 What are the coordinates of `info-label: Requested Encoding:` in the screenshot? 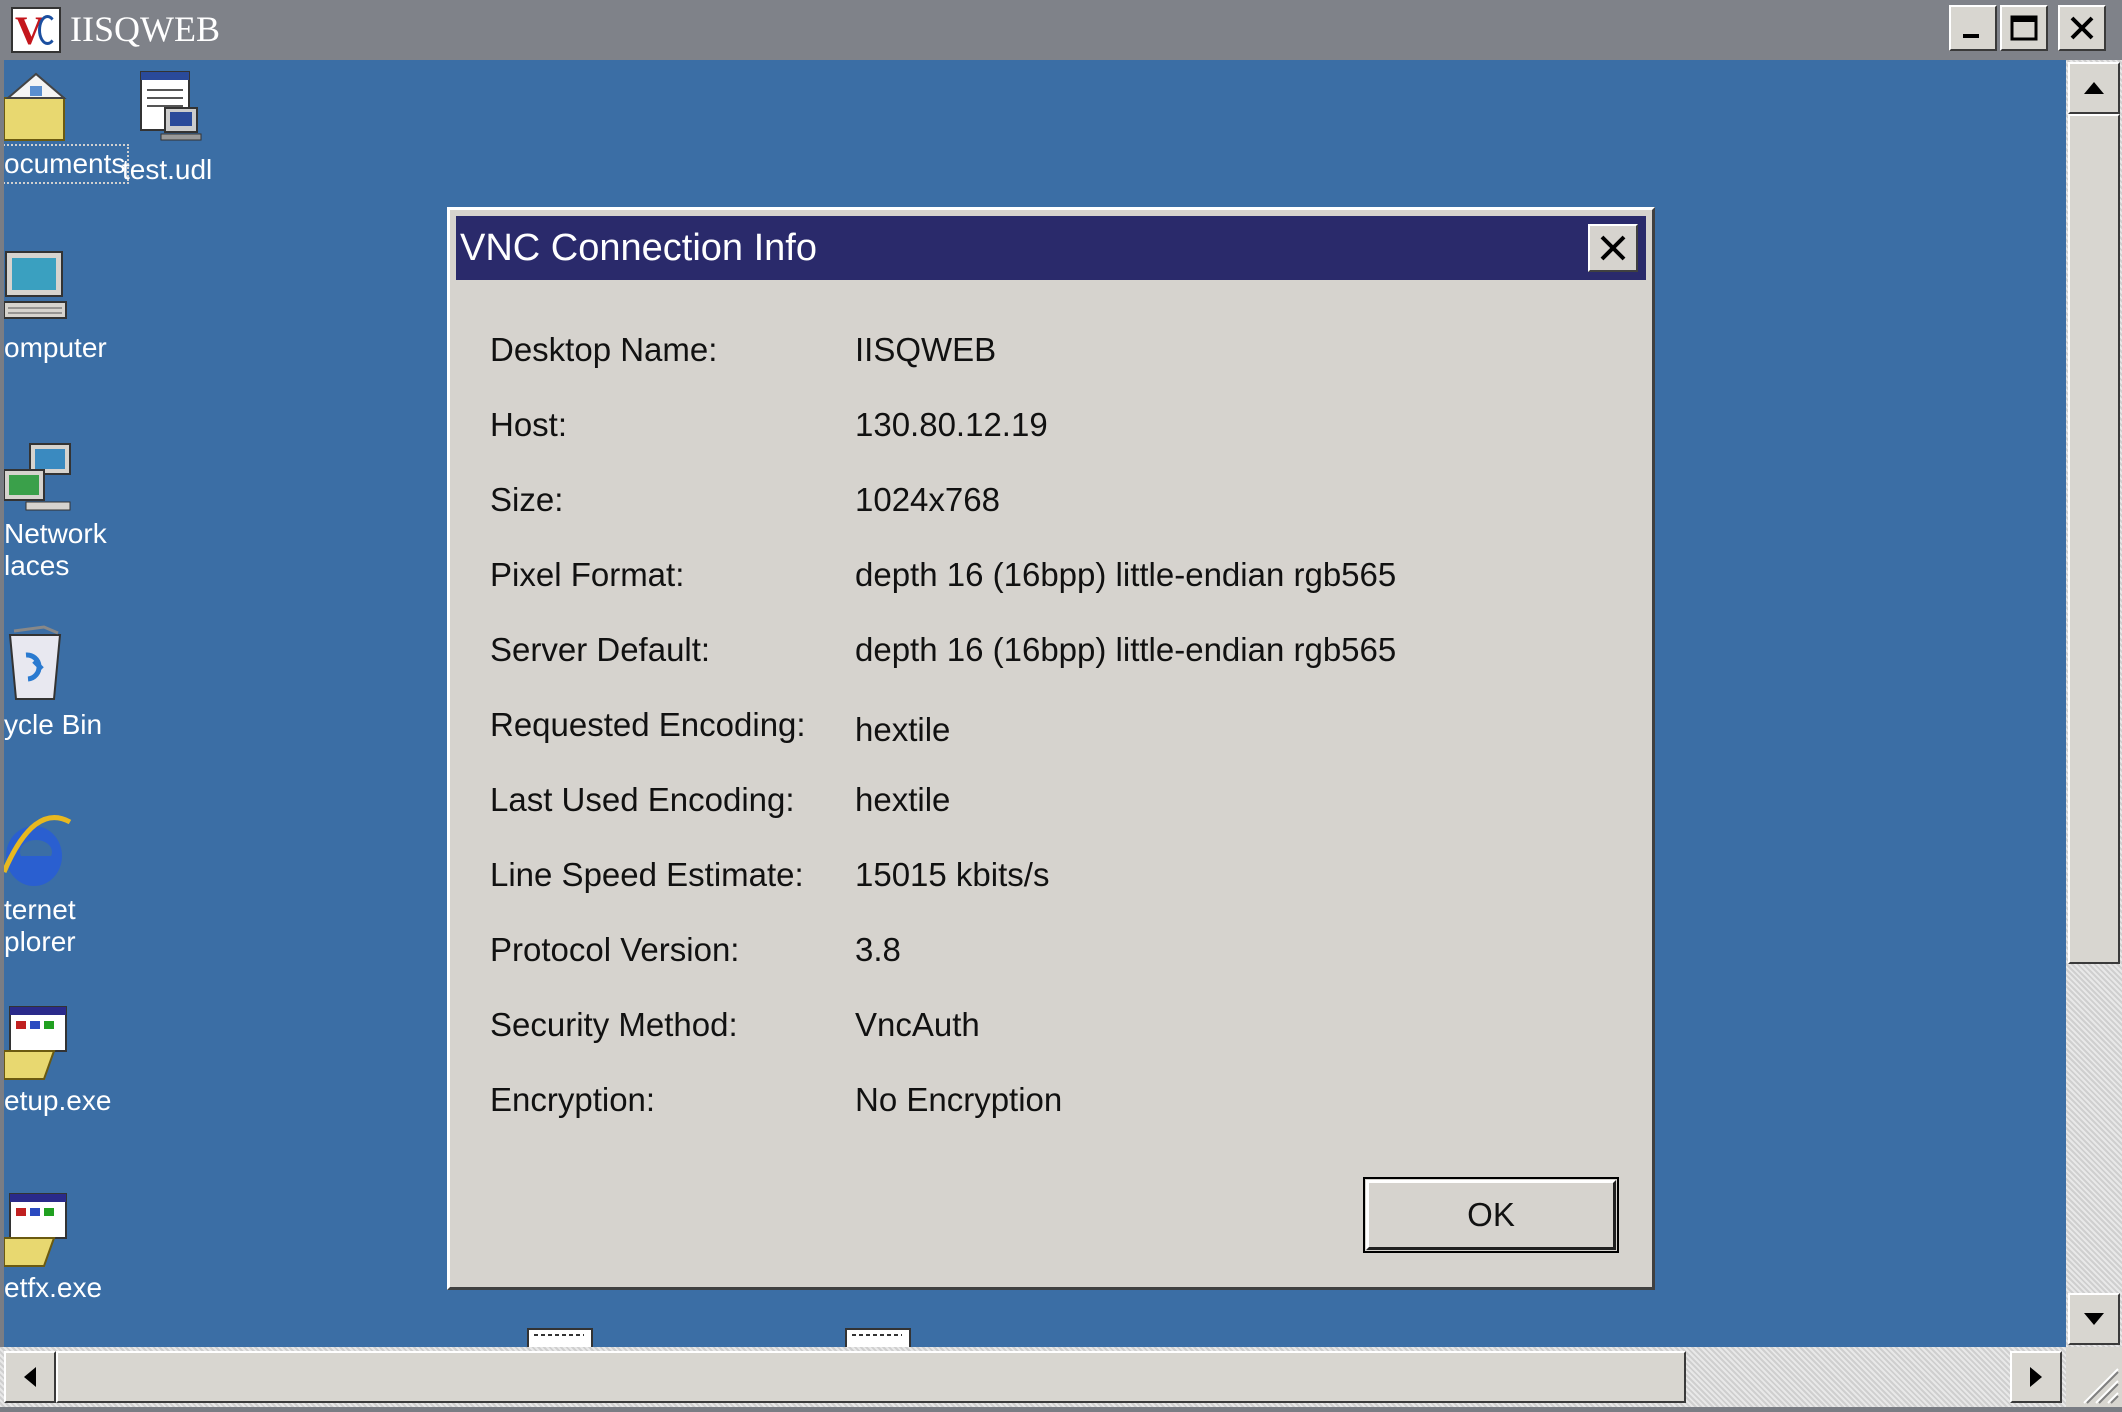 It's located at (648, 724).